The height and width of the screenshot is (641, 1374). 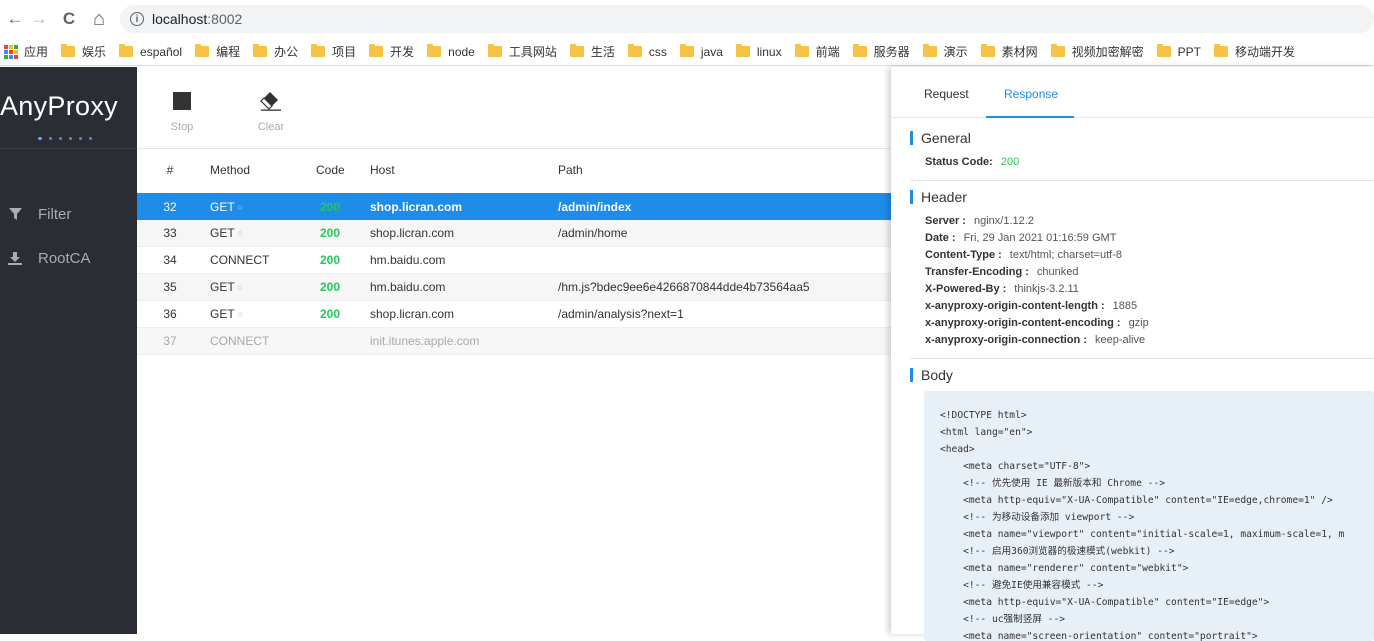 What do you see at coordinates (182, 112) in the screenshot?
I see `stop-button: Stop` at bounding box center [182, 112].